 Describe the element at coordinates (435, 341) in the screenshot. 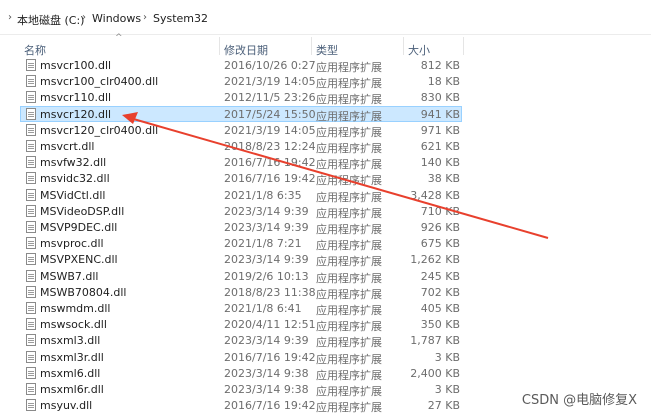

I see `file-size: 1,787 KB` at that location.